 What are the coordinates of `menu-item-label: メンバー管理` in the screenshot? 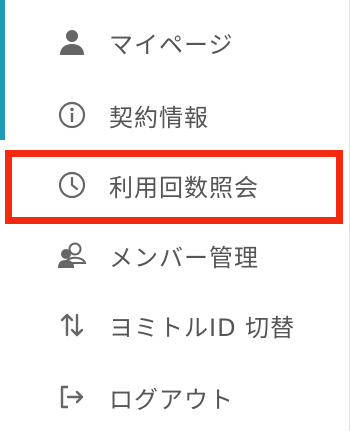 It's located at (184, 257).